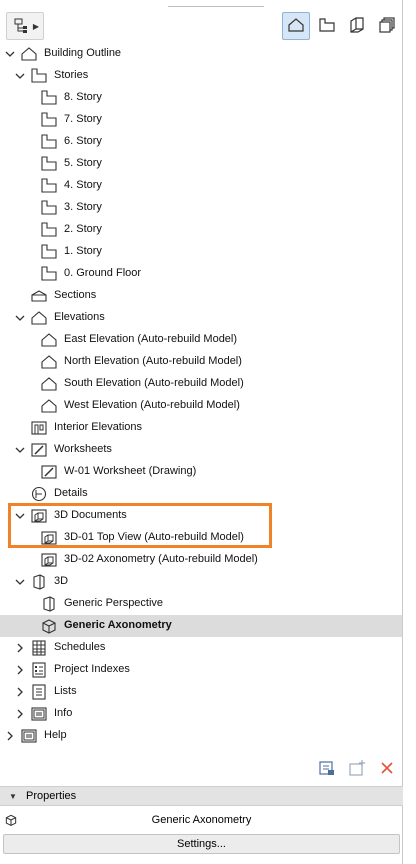 The image size is (416, 864). Describe the element at coordinates (216, 6) in the screenshot. I see `panel-drag-handle` at that location.